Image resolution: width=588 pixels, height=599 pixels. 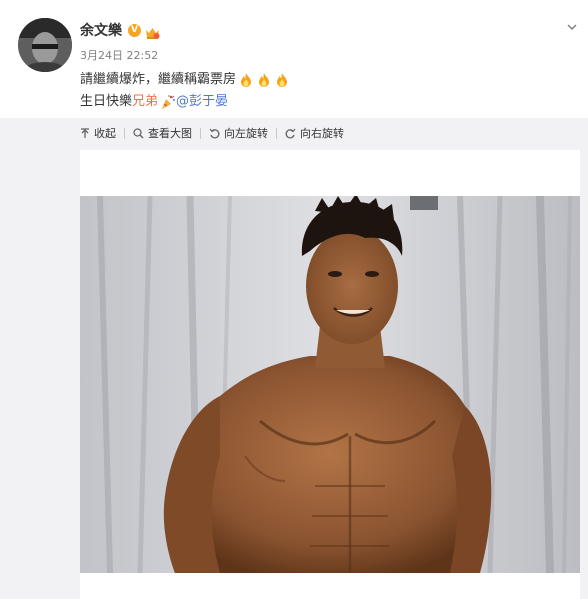 I want to click on collapse-button: 收起, so click(x=98, y=133).